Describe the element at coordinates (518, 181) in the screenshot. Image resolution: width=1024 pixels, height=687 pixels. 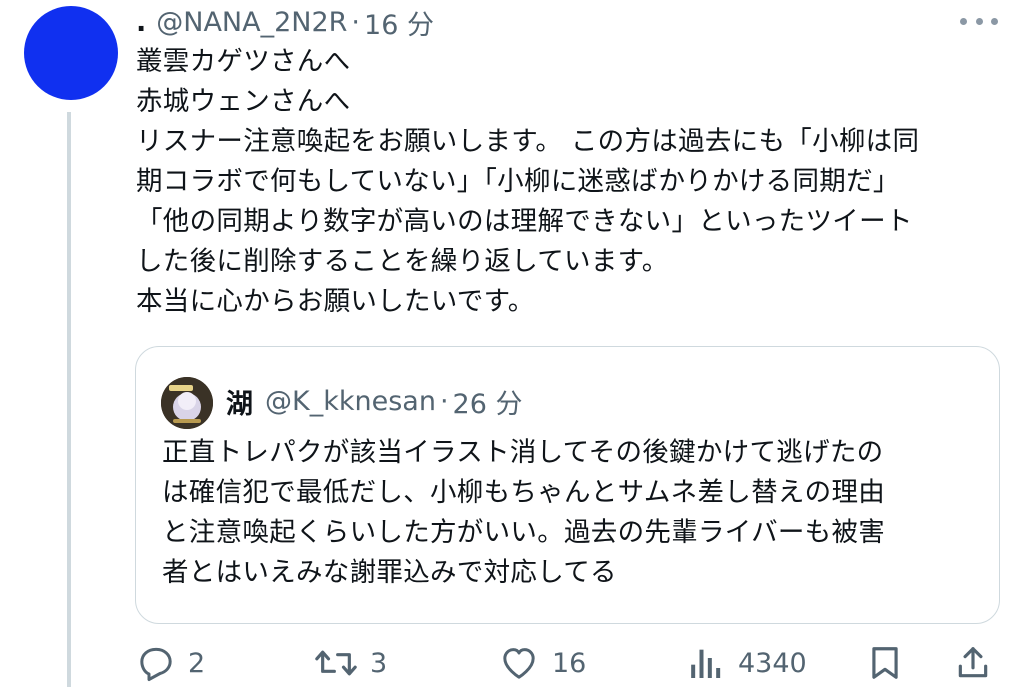
I see `tweet-line: 期コラボで何もしていない」「小柳に迷惑ばかりかける同期だ」` at that location.